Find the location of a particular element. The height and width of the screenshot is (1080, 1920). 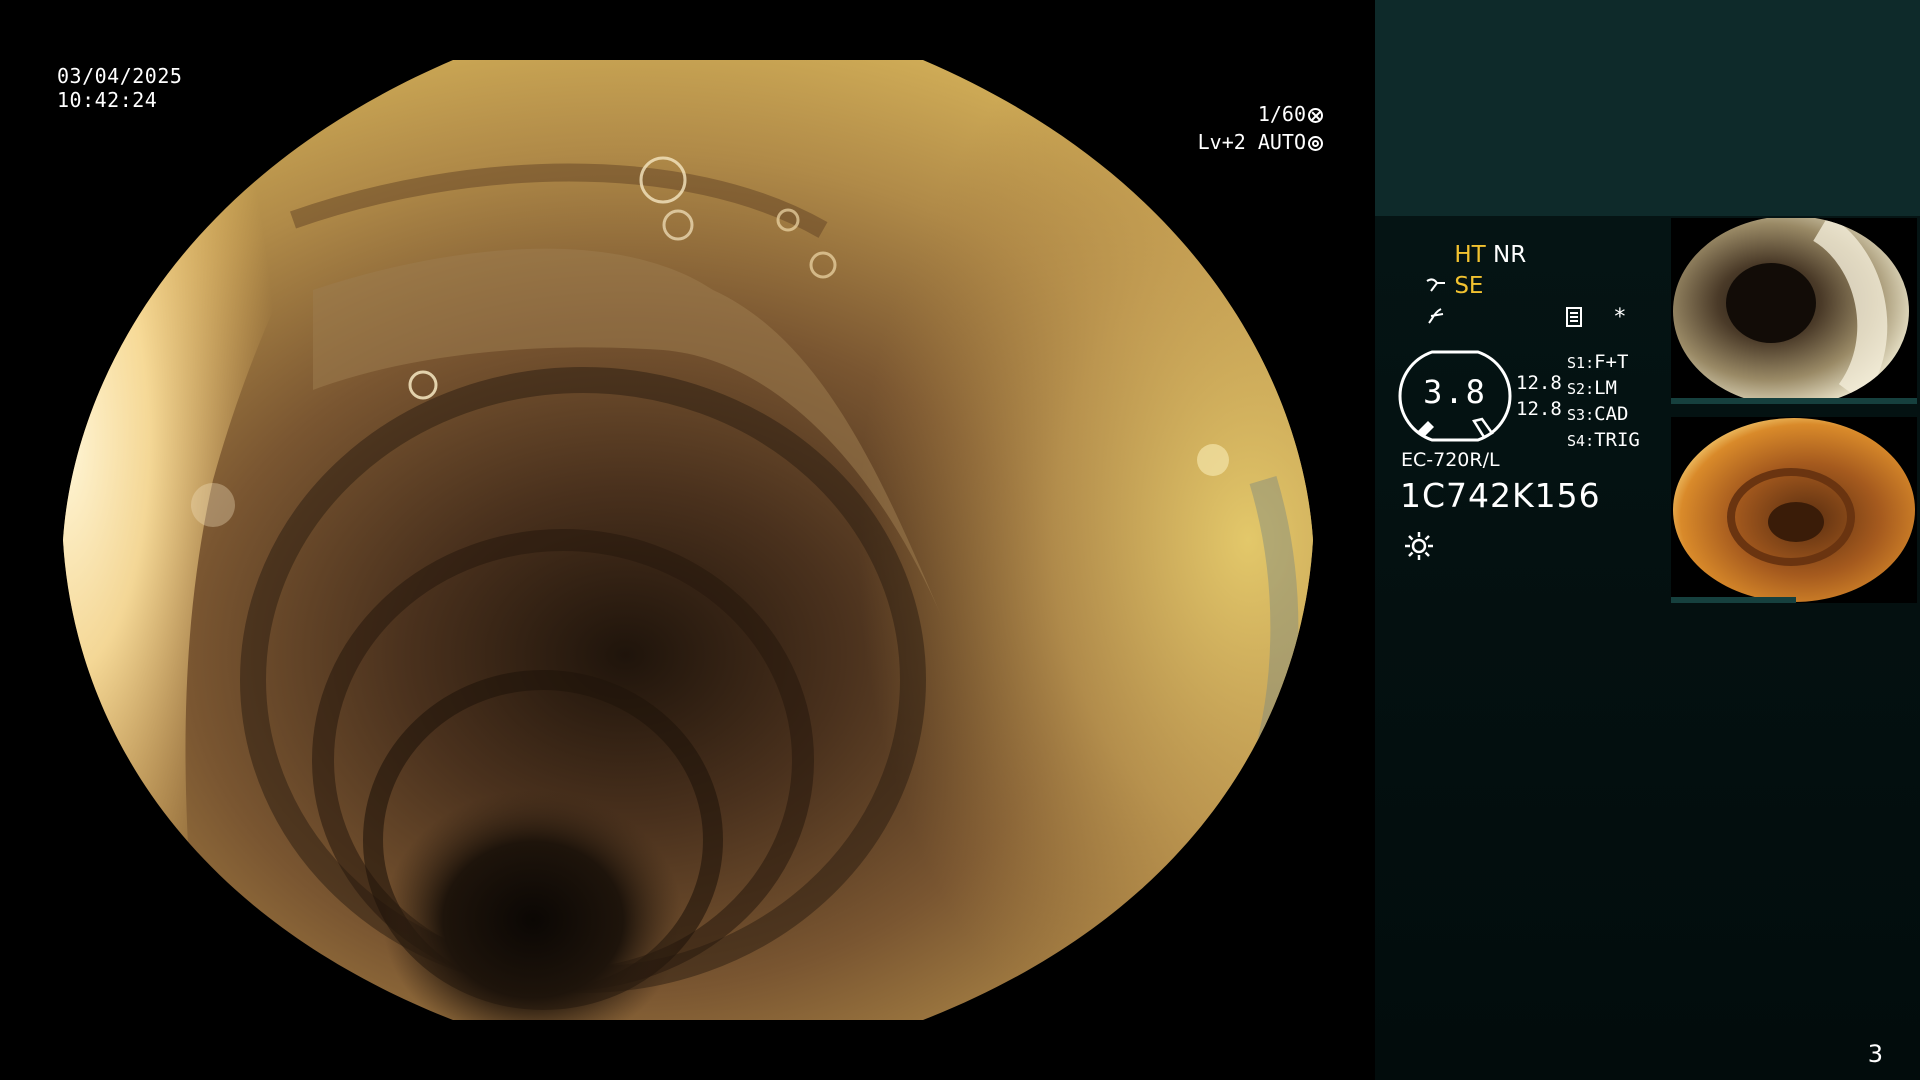

auto-iris-icon is located at coordinates (1315, 143).